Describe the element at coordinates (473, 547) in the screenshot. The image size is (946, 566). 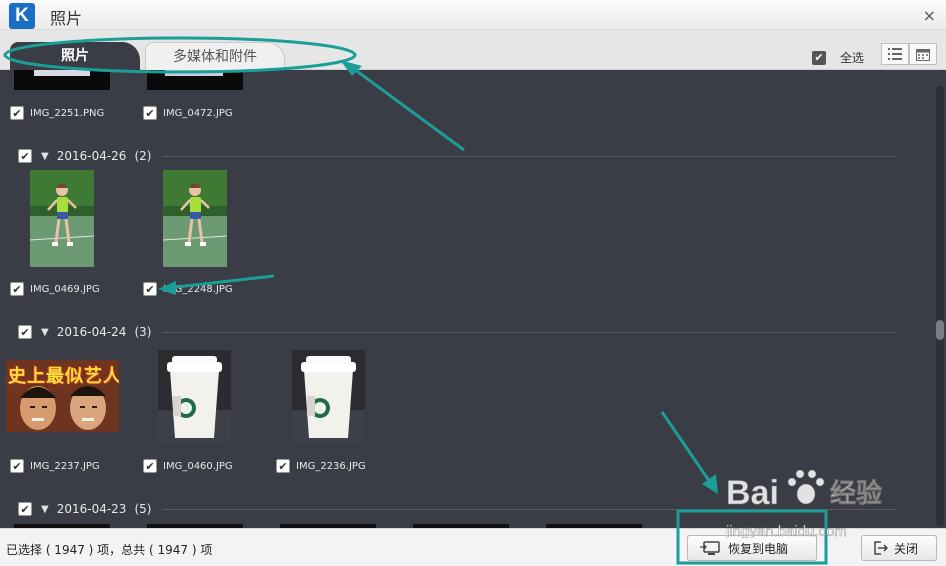
I see `status-footer: 已选择 ( 1947 ) 项，总共 ( 1947 ) 项 恢复到电脑 关闭` at that location.